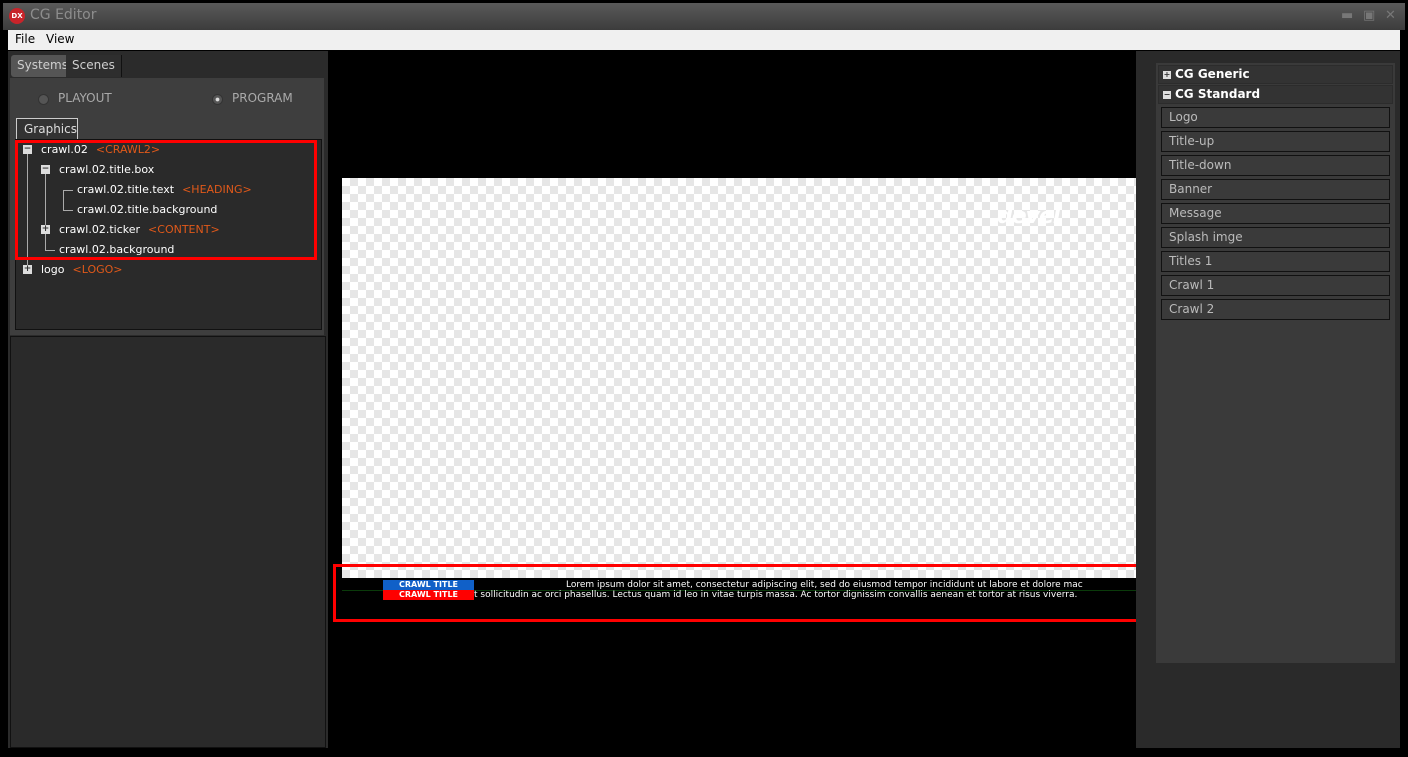 This screenshot has width=1408, height=757. Describe the element at coordinates (739, 593) in the screenshot. I see `highlight-box-crawl` at that location.